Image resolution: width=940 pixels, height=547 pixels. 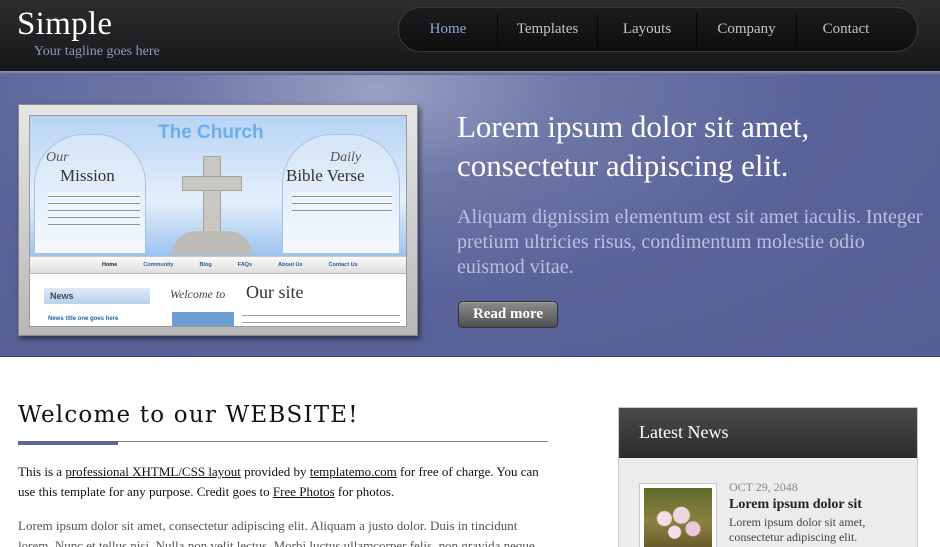 I want to click on preview-mission: Mission, so click(x=87, y=175).